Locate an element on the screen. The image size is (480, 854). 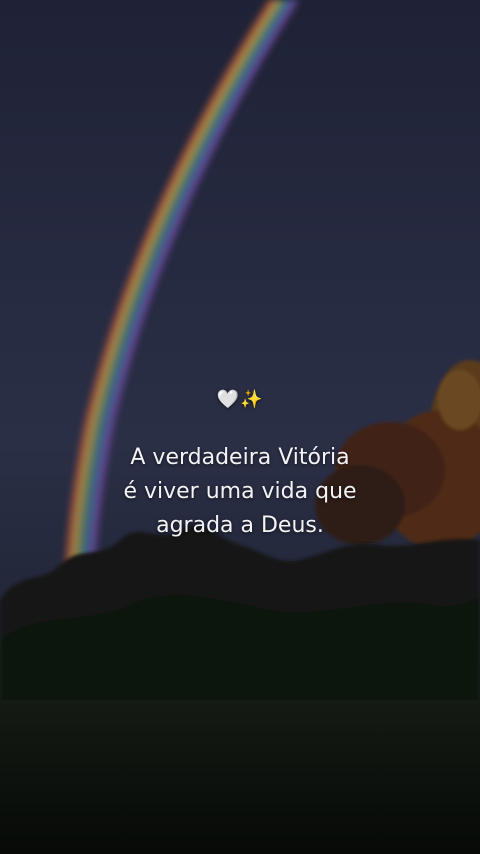
quote-line-2: é viver uma vida que is located at coordinates (240, 491).